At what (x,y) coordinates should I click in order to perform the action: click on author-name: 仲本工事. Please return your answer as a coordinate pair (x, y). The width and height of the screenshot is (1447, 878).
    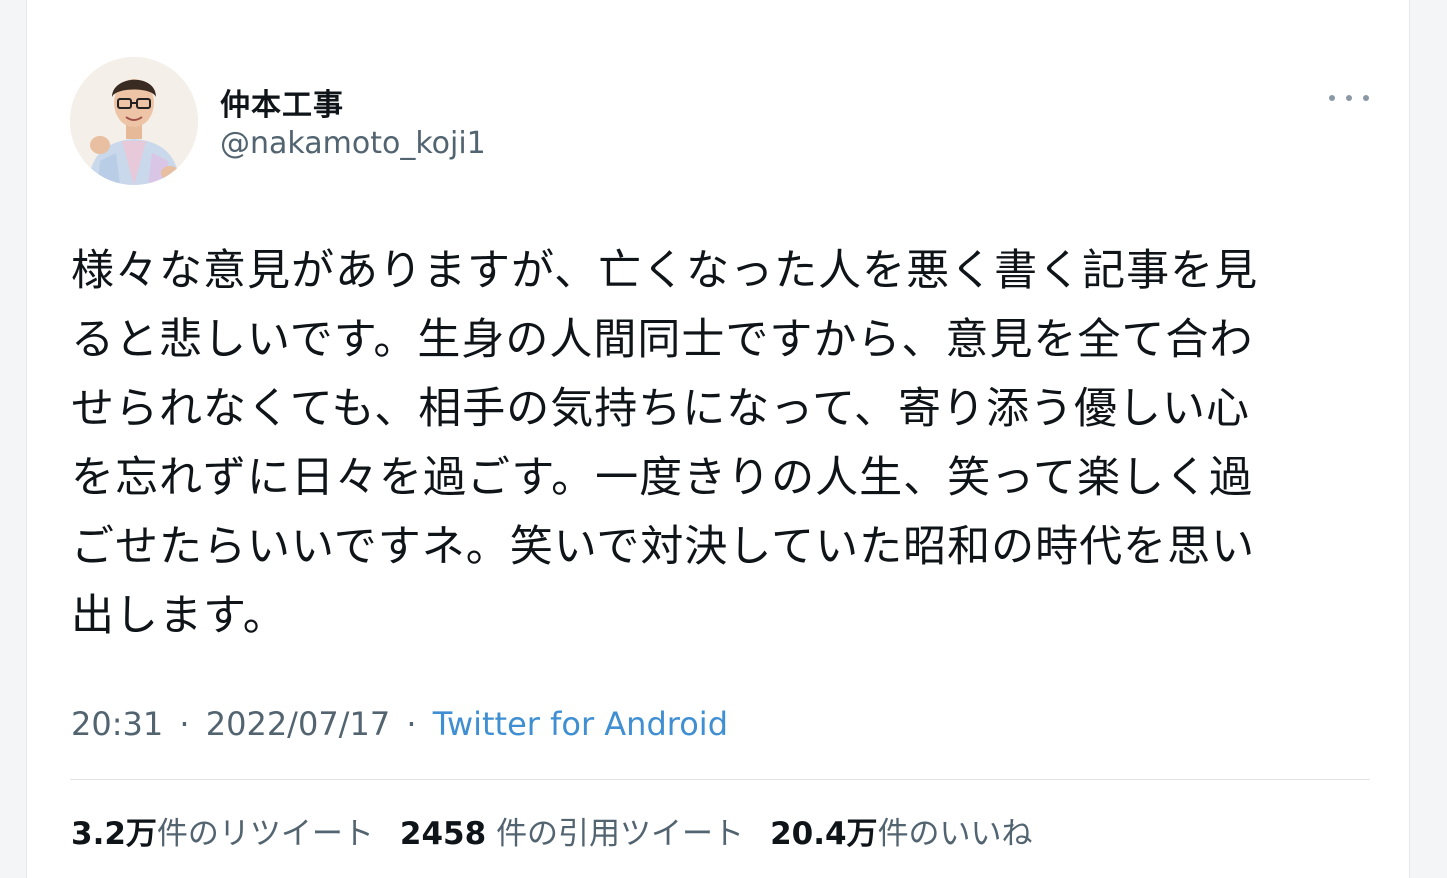
    Looking at the image, I should click on (282, 102).